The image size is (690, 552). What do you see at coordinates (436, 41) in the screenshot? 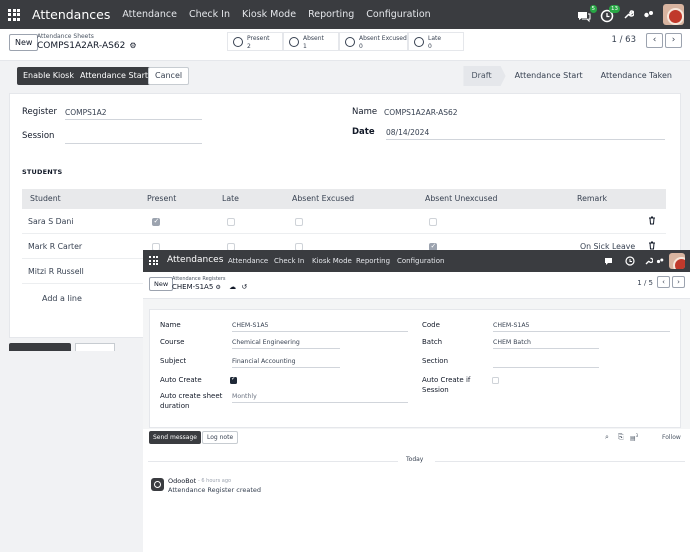
I see `stat-late-button: Late 0` at bounding box center [436, 41].